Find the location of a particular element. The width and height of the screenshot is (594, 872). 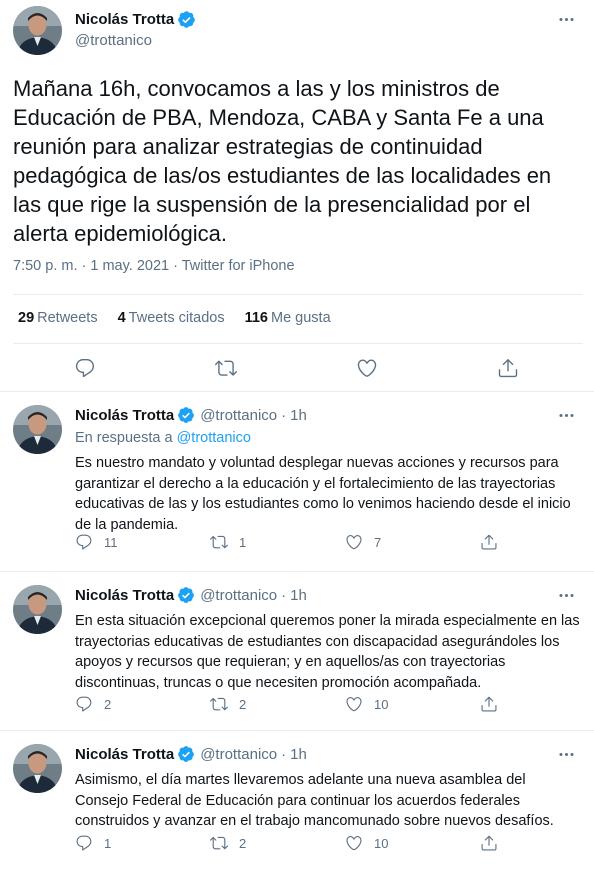

like-action: 7 is located at coordinates (363, 542).